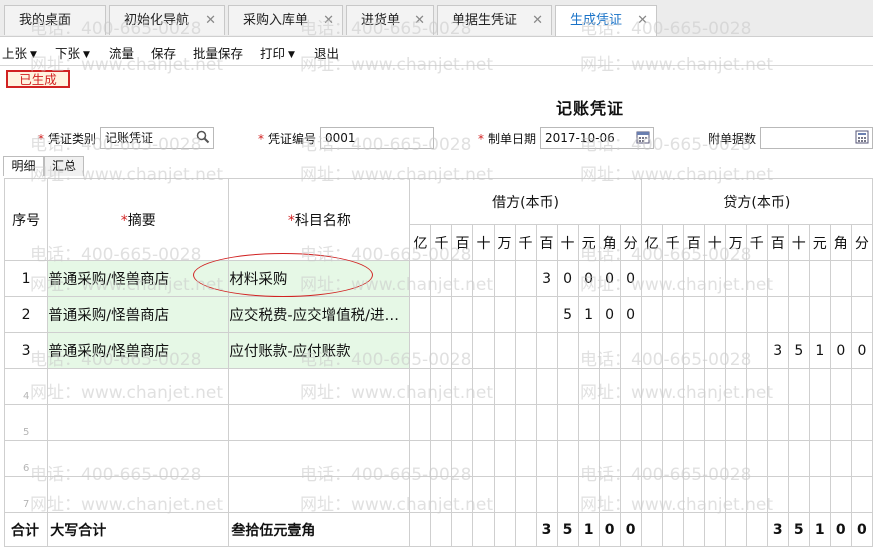  What do you see at coordinates (285, 20) in the screenshot?
I see `tab-3: 采购入库单 ✕` at bounding box center [285, 20].